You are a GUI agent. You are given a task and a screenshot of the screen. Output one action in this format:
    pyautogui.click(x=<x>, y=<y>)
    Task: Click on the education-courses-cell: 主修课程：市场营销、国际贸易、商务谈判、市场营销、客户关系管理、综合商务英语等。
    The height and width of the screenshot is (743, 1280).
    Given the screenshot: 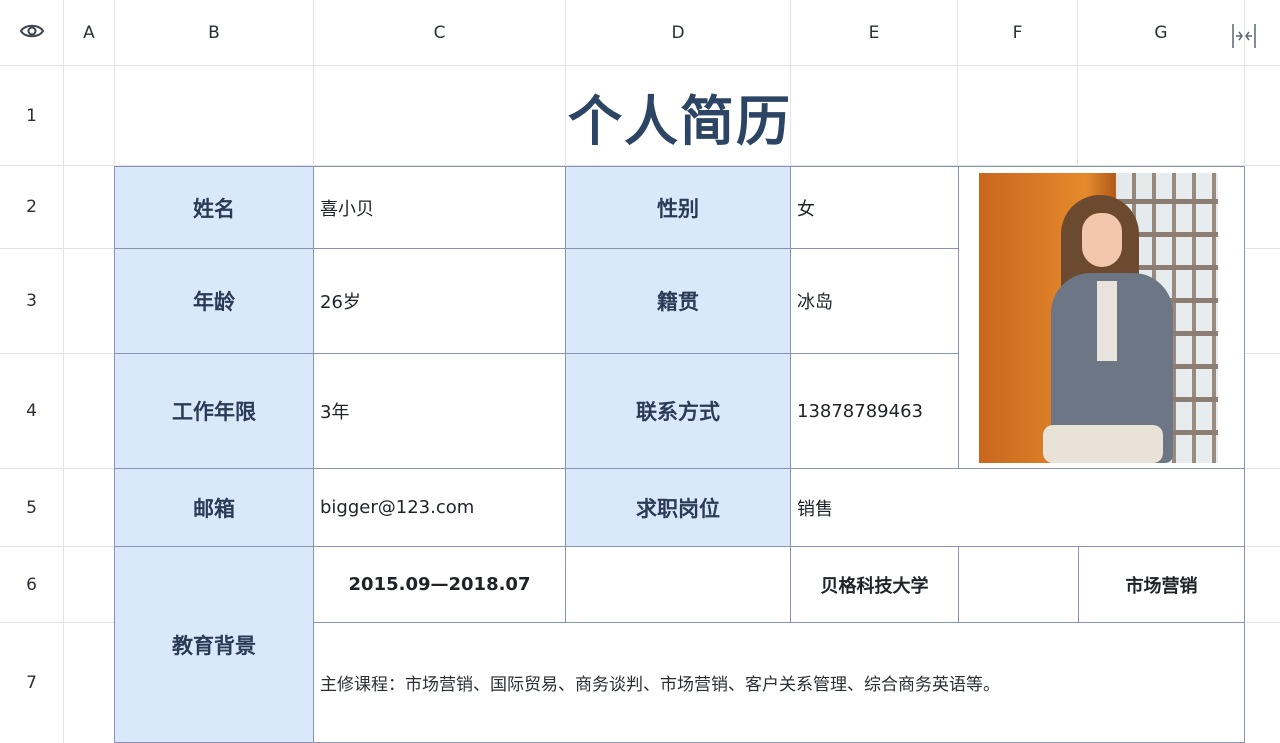 What is the action you would take?
    pyautogui.click(x=779, y=682)
    